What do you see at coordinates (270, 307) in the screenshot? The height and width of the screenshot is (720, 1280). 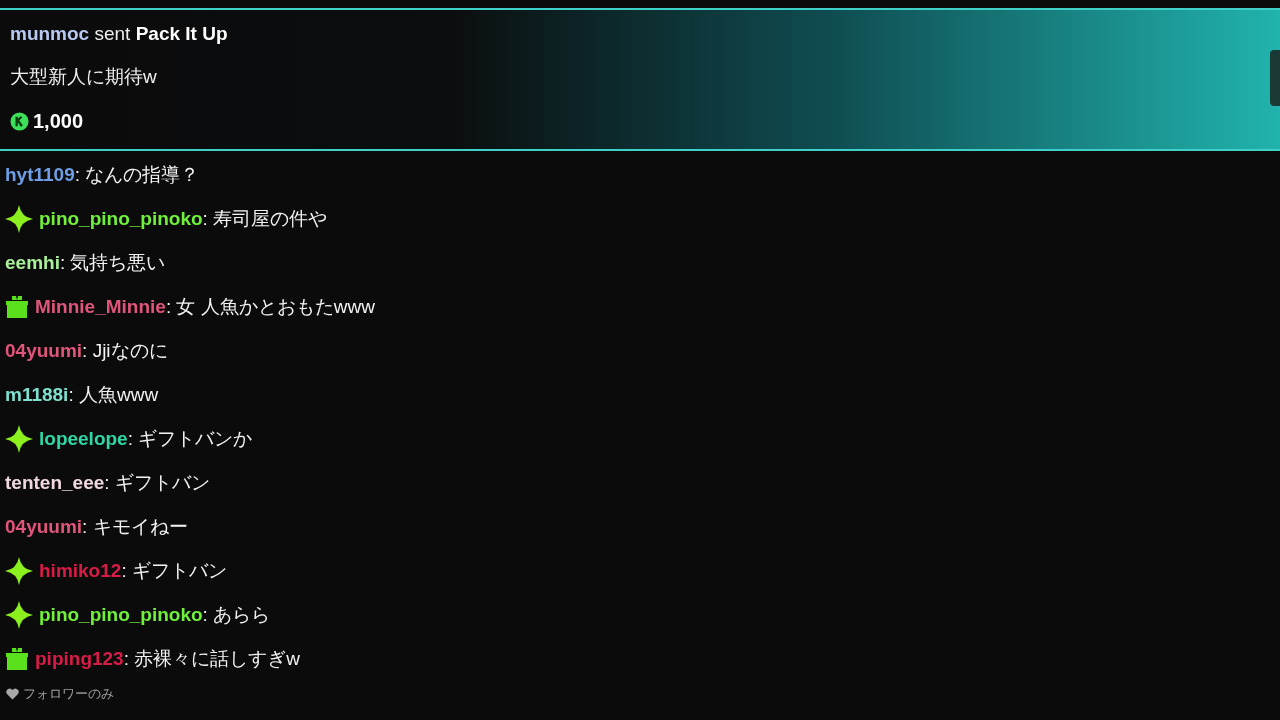 I see `chat-message: : 女 人魚かとおもたwww` at bounding box center [270, 307].